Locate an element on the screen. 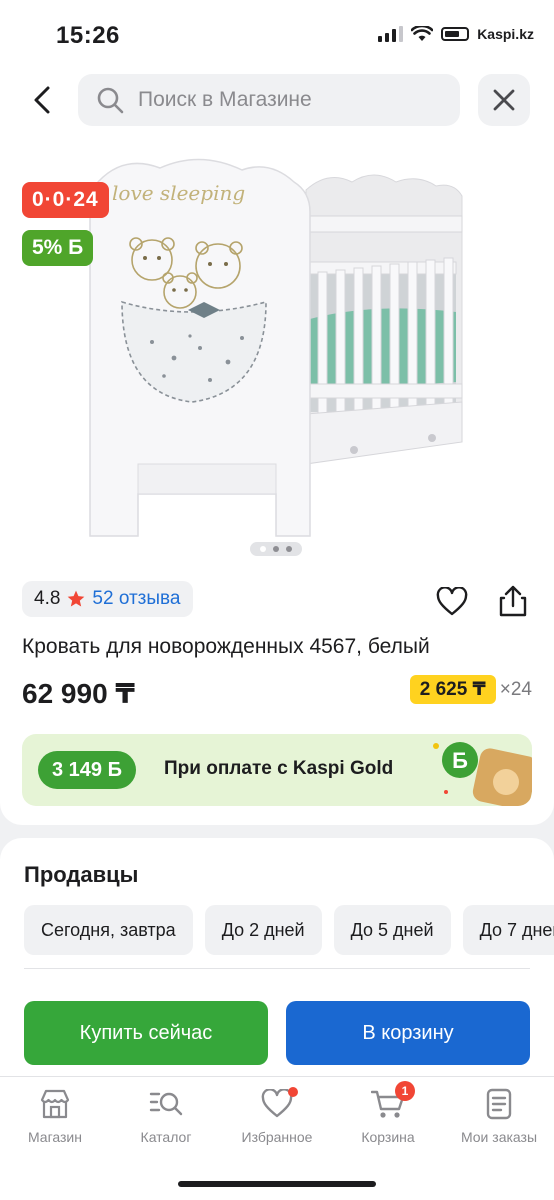 The image size is (554, 1200). search-bar is located at coordinates (269, 100).